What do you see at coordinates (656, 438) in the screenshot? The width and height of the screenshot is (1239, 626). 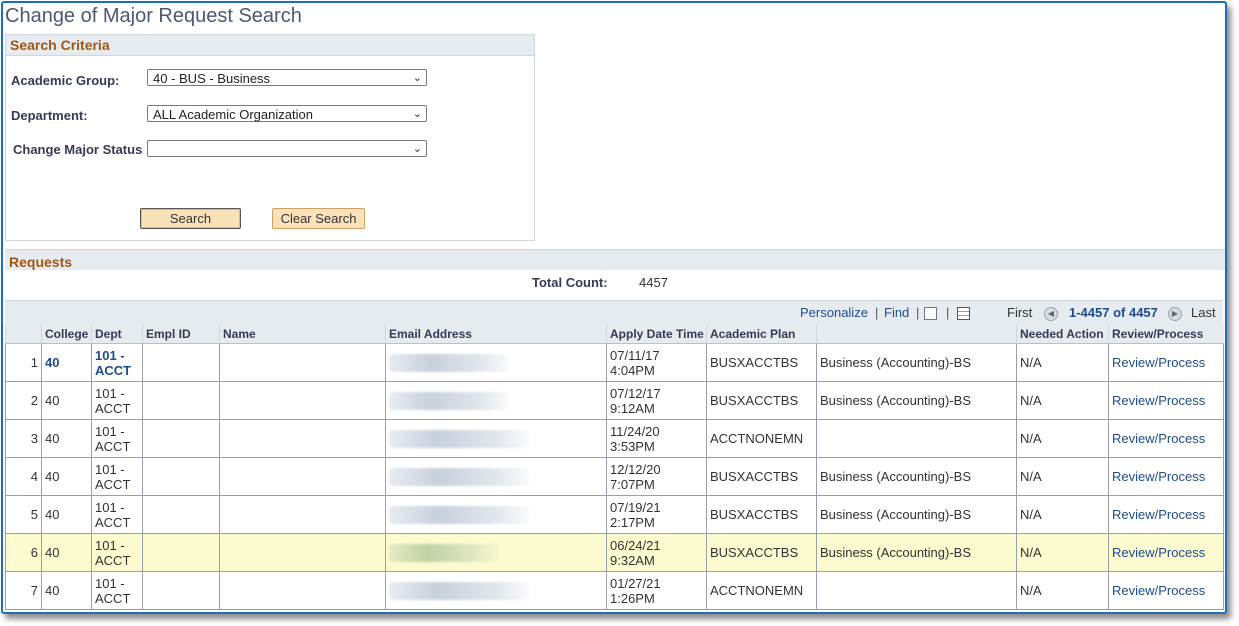 I see `apply-date-cell: 11/24/20 3:53PM` at bounding box center [656, 438].